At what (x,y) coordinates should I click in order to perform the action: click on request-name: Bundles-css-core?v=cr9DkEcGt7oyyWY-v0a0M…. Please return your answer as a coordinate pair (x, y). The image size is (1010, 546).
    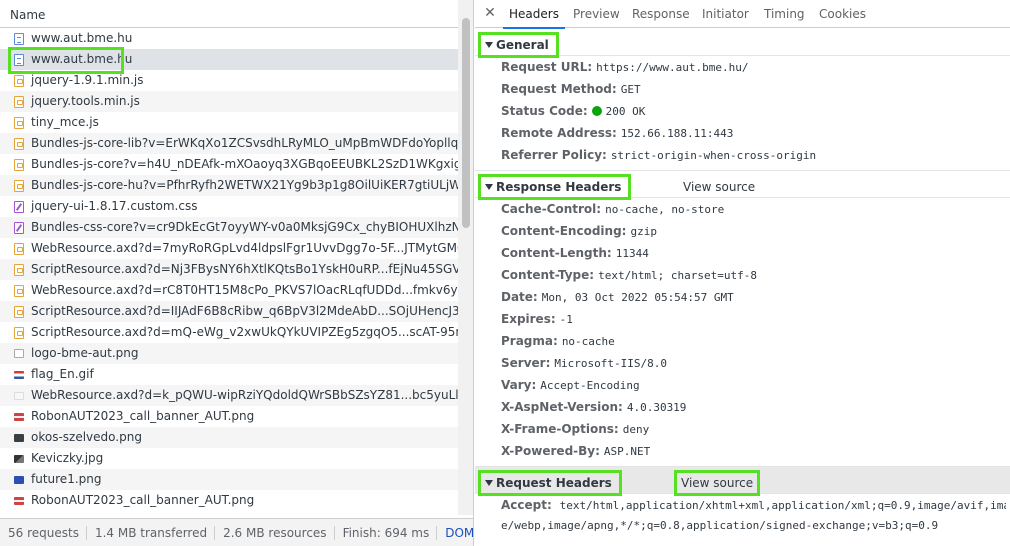
    Looking at the image, I should click on (244, 227).